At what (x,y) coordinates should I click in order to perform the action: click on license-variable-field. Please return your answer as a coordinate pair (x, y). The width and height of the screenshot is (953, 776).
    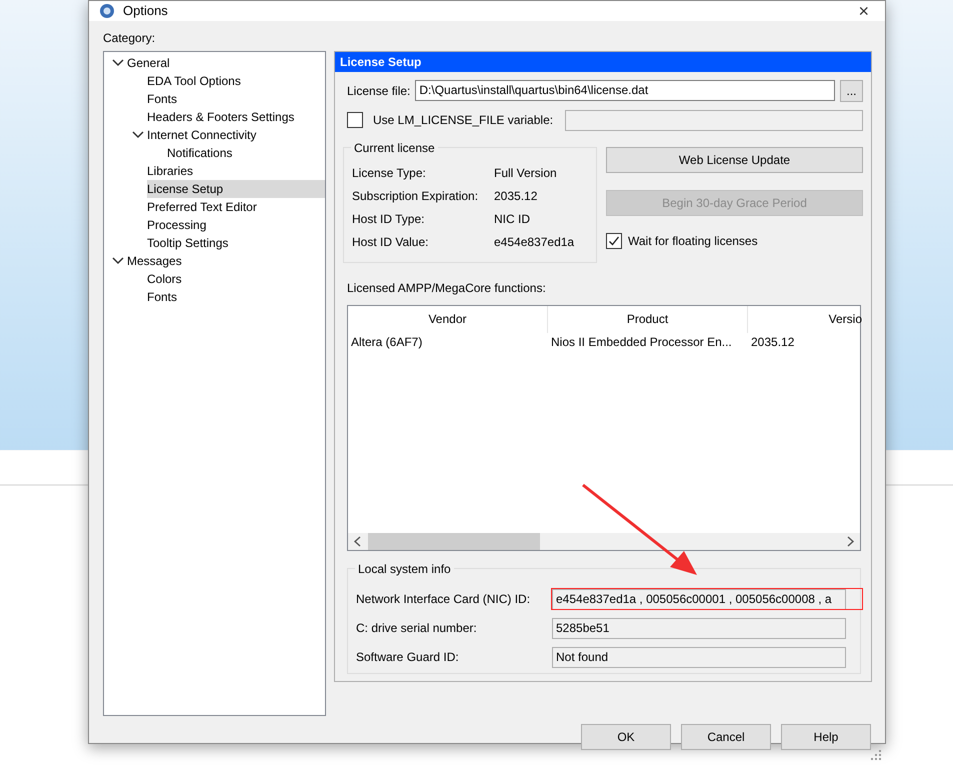
    Looking at the image, I should click on (714, 120).